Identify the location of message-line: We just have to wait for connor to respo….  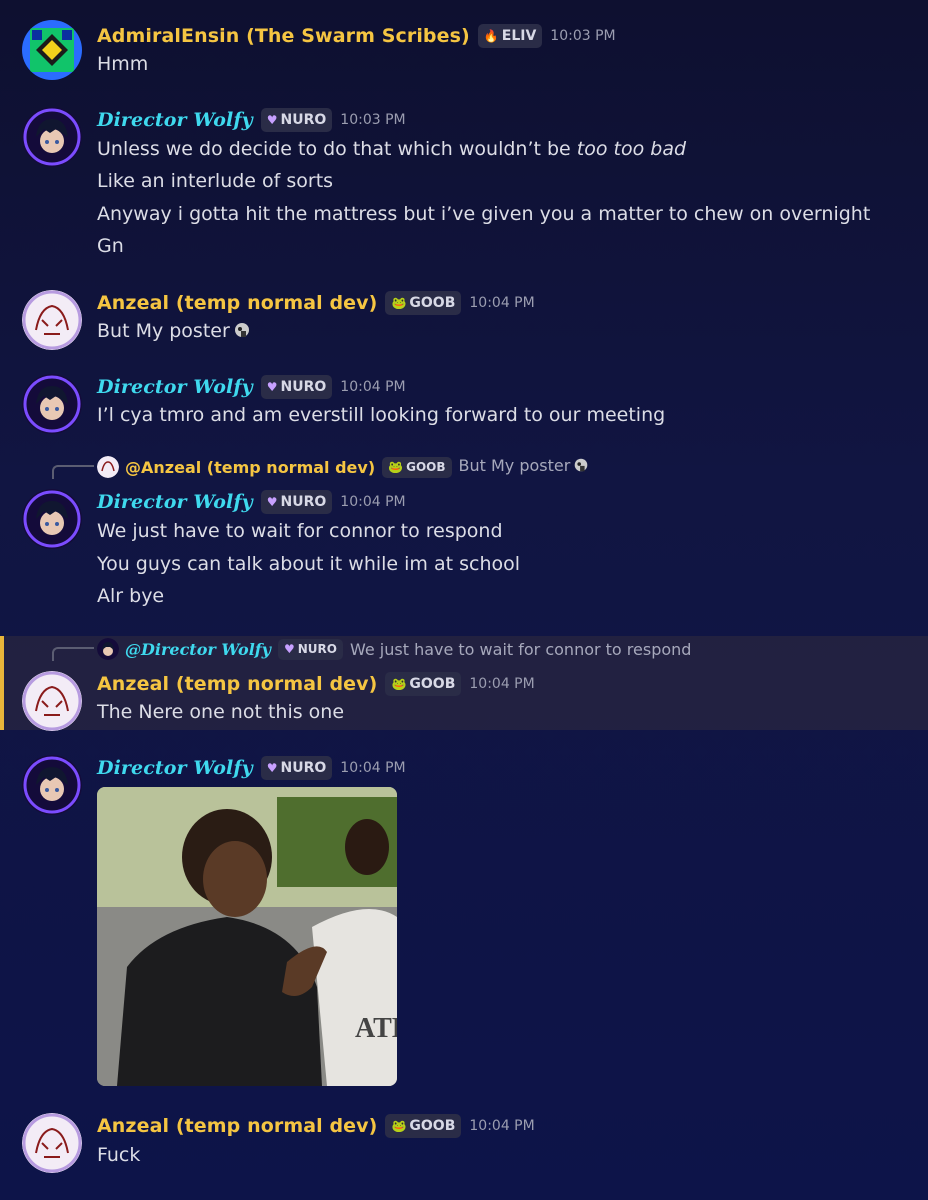
(300, 531).